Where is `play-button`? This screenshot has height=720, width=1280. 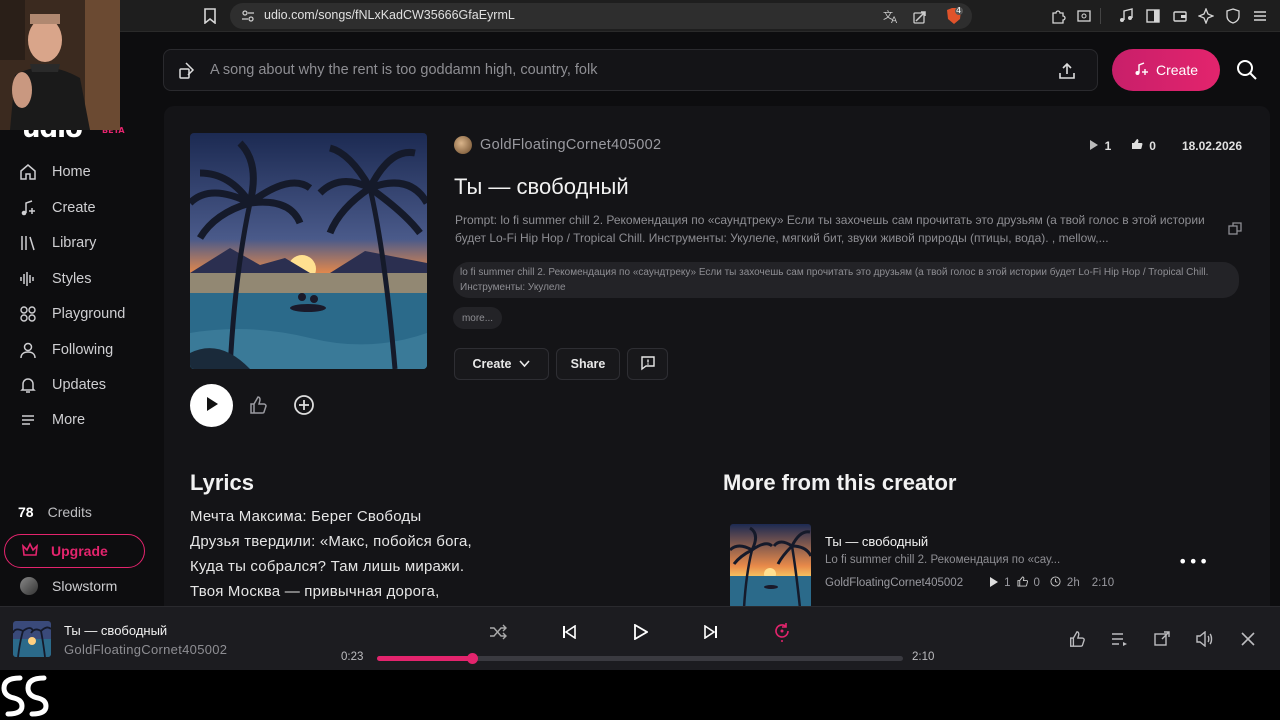
play-button is located at coordinates (211, 405).